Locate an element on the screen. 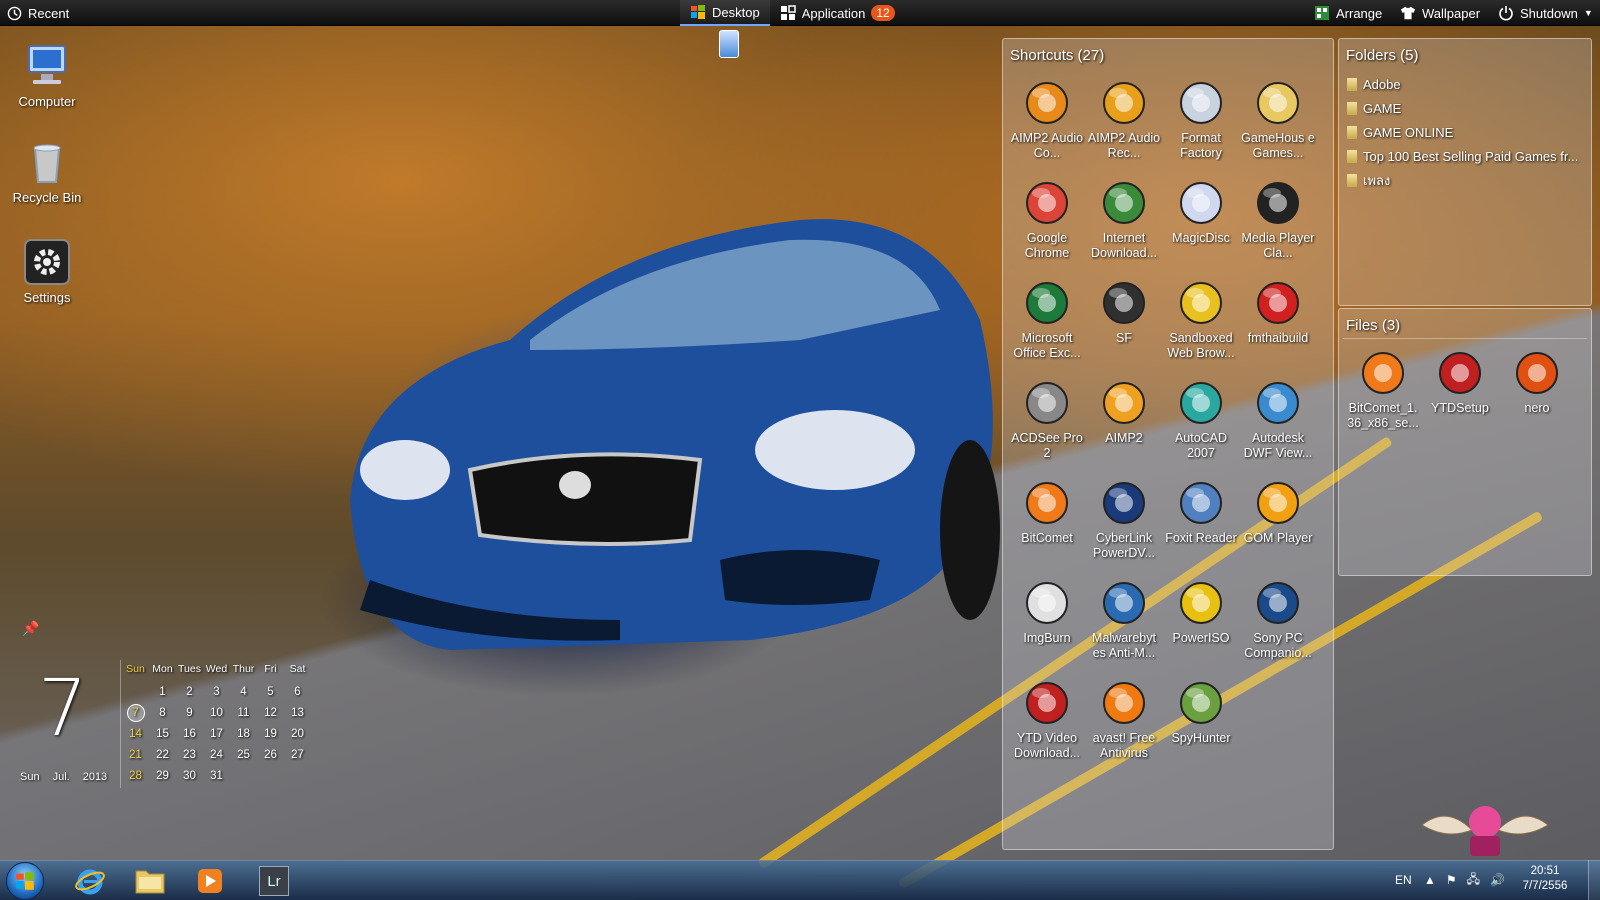  malwarebytes-icon is located at coordinates (1124, 603).